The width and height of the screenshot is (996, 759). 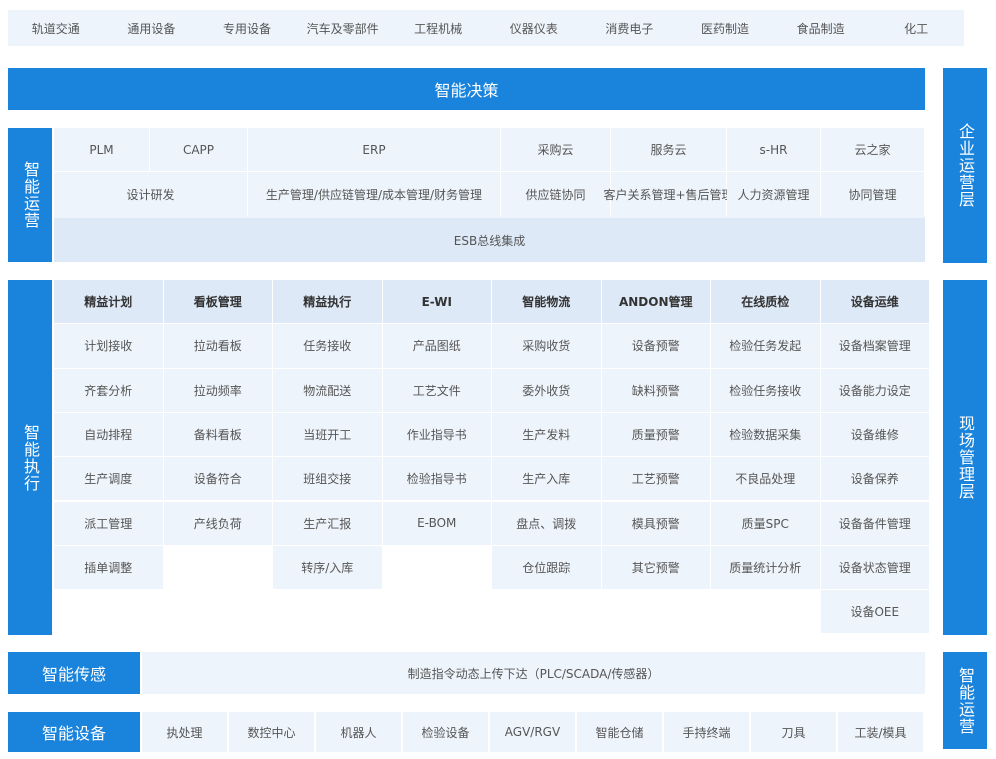 I want to click on execution-item: 生产发料, so click(x=546, y=434).